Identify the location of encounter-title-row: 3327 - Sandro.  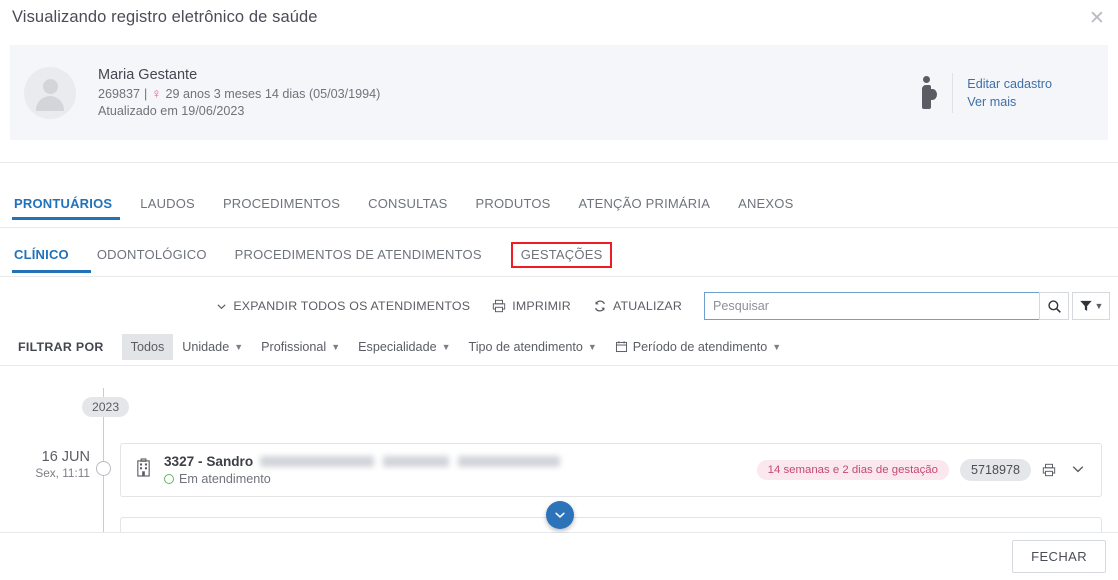
(460, 461).